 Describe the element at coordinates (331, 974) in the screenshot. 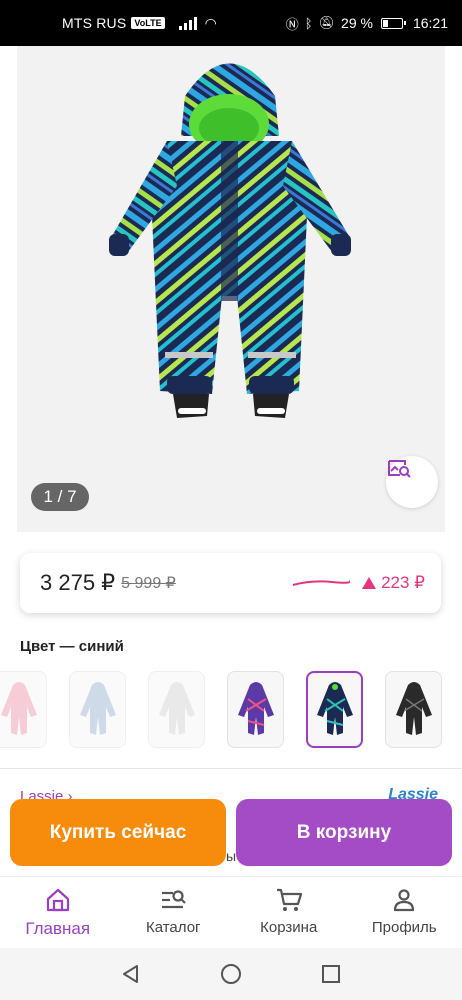

I see `recents-icon` at that location.